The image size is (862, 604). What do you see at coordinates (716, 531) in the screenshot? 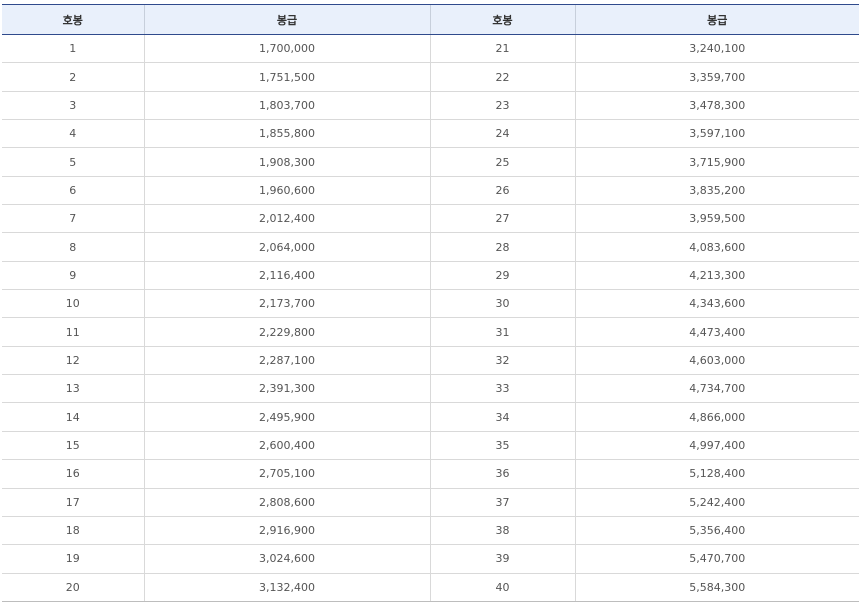
I see `cell-salary-right: 5,356,400` at bounding box center [716, 531].